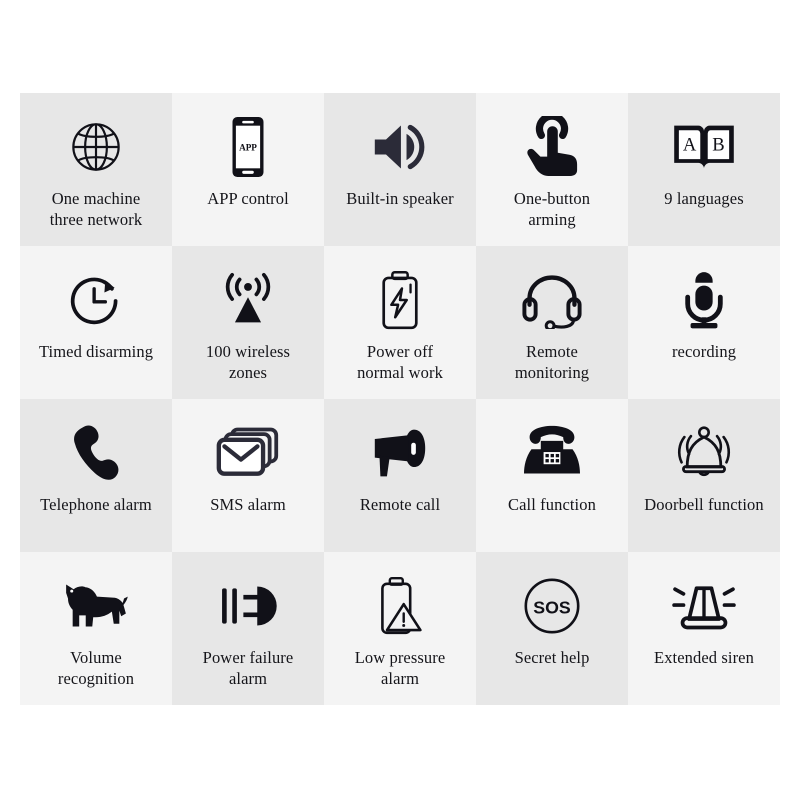 The height and width of the screenshot is (800, 800). I want to click on feature-label: Telephone alarm, so click(96, 504).